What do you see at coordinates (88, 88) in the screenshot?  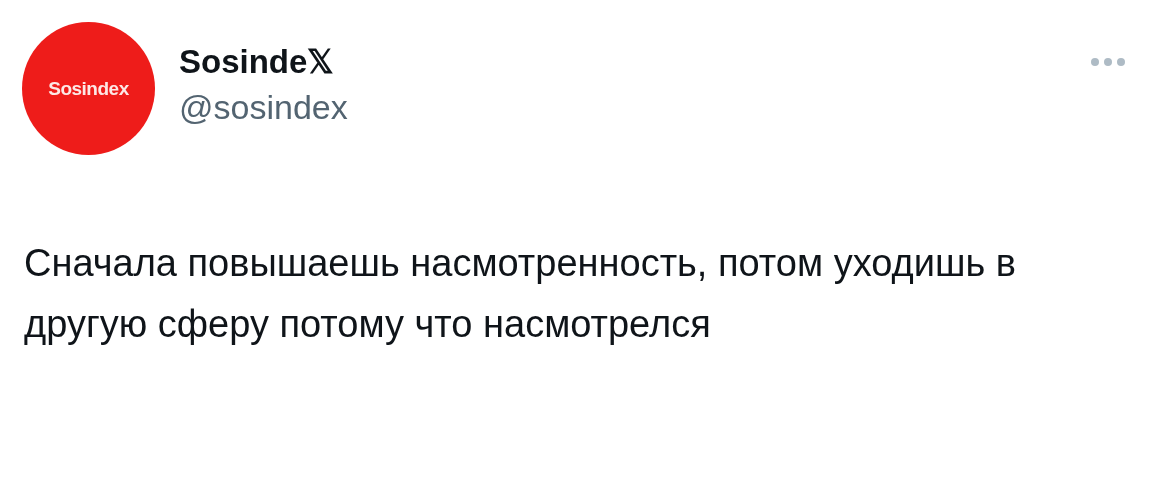 I see `avatar-logo: Sosindex` at bounding box center [88, 88].